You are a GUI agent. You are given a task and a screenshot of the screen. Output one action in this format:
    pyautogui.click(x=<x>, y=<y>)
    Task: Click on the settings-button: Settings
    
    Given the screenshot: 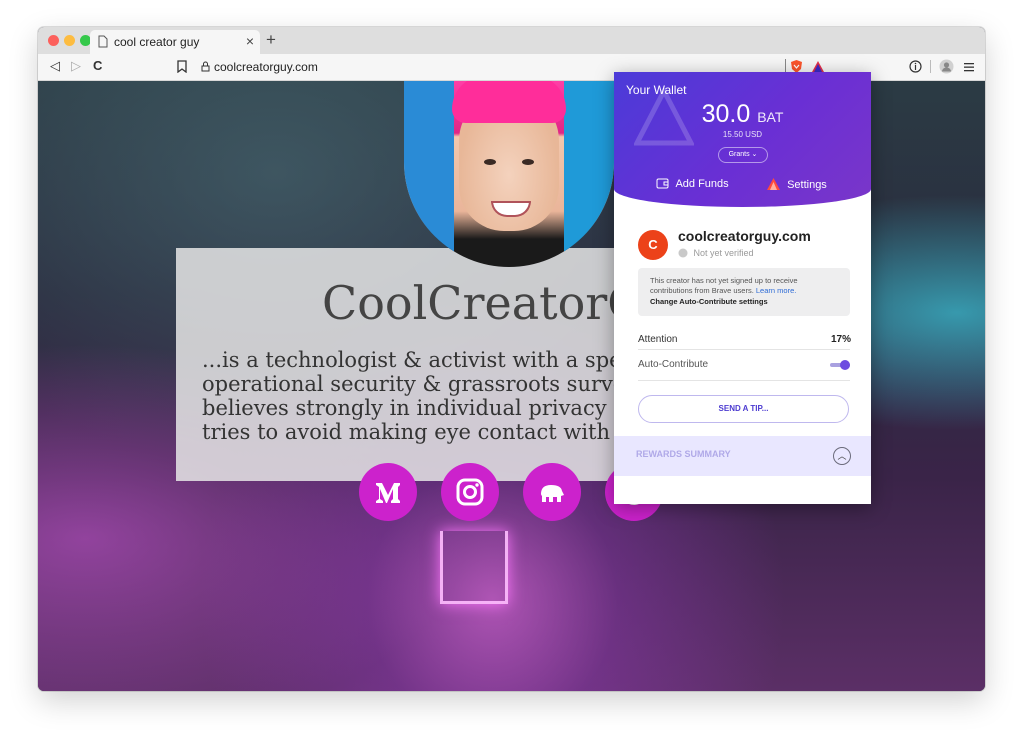 What is the action you would take?
    pyautogui.click(x=797, y=184)
    